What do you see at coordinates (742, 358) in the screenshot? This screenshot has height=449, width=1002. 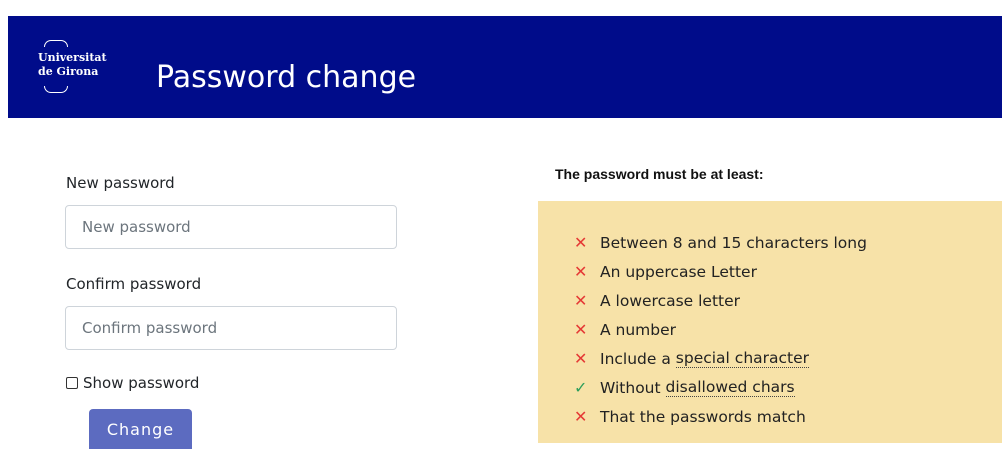 I see `special-character-link: special character` at bounding box center [742, 358].